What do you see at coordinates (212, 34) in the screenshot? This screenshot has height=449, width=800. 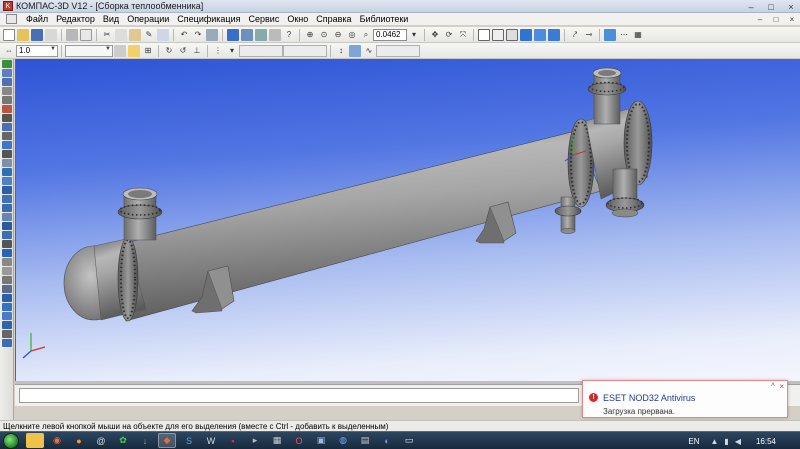 I see `manager-icon` at bounding box center [212, 34].